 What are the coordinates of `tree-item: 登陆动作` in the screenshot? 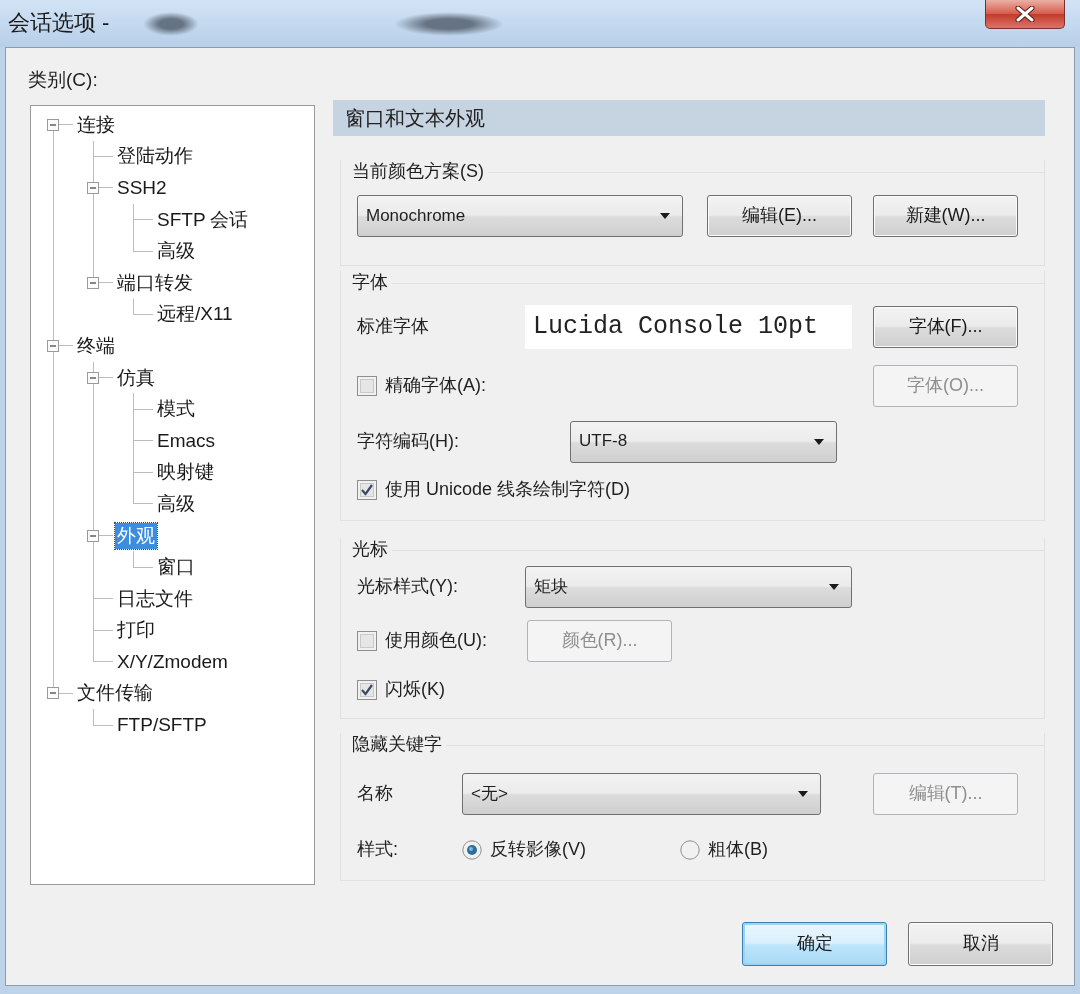 It's located at (155, 156).